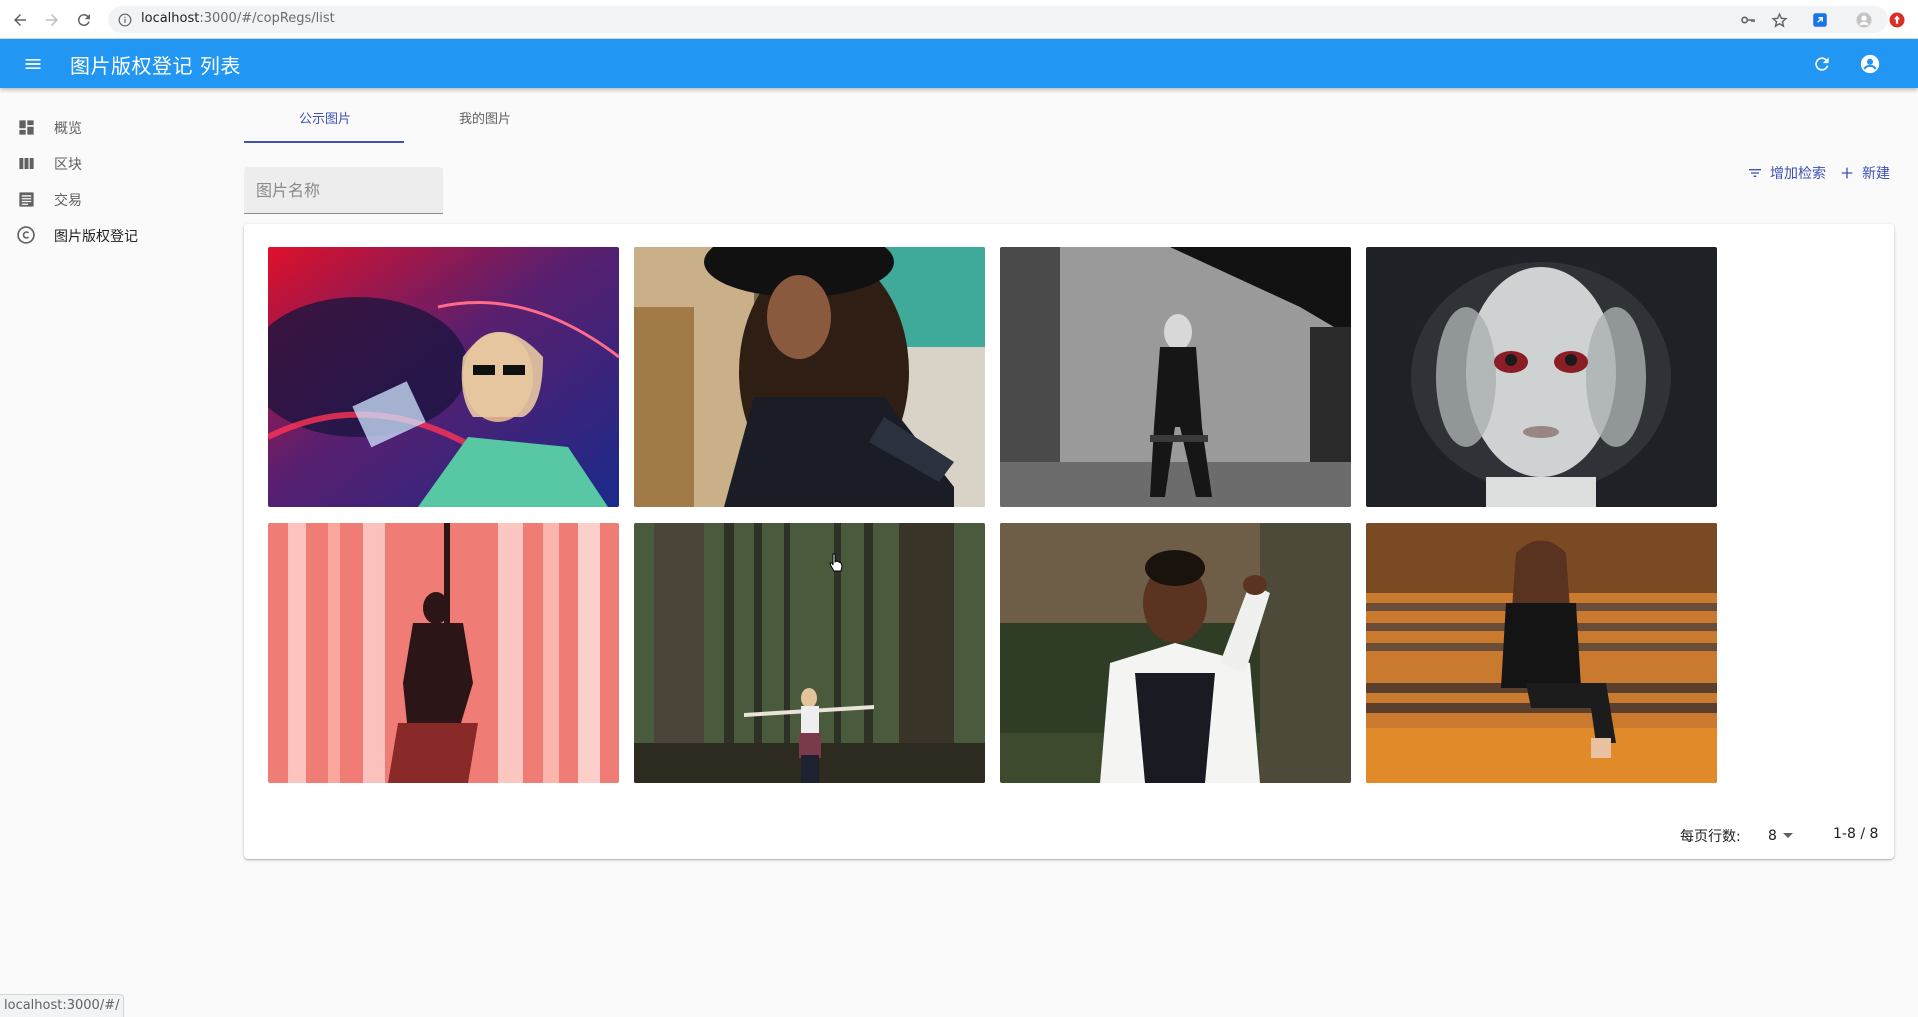 This screenshot has height=1017, width=1918. Describe the element at coordinates (1175, 377) in the screenshot. I see `gallery-image-studio-bw` at that location.